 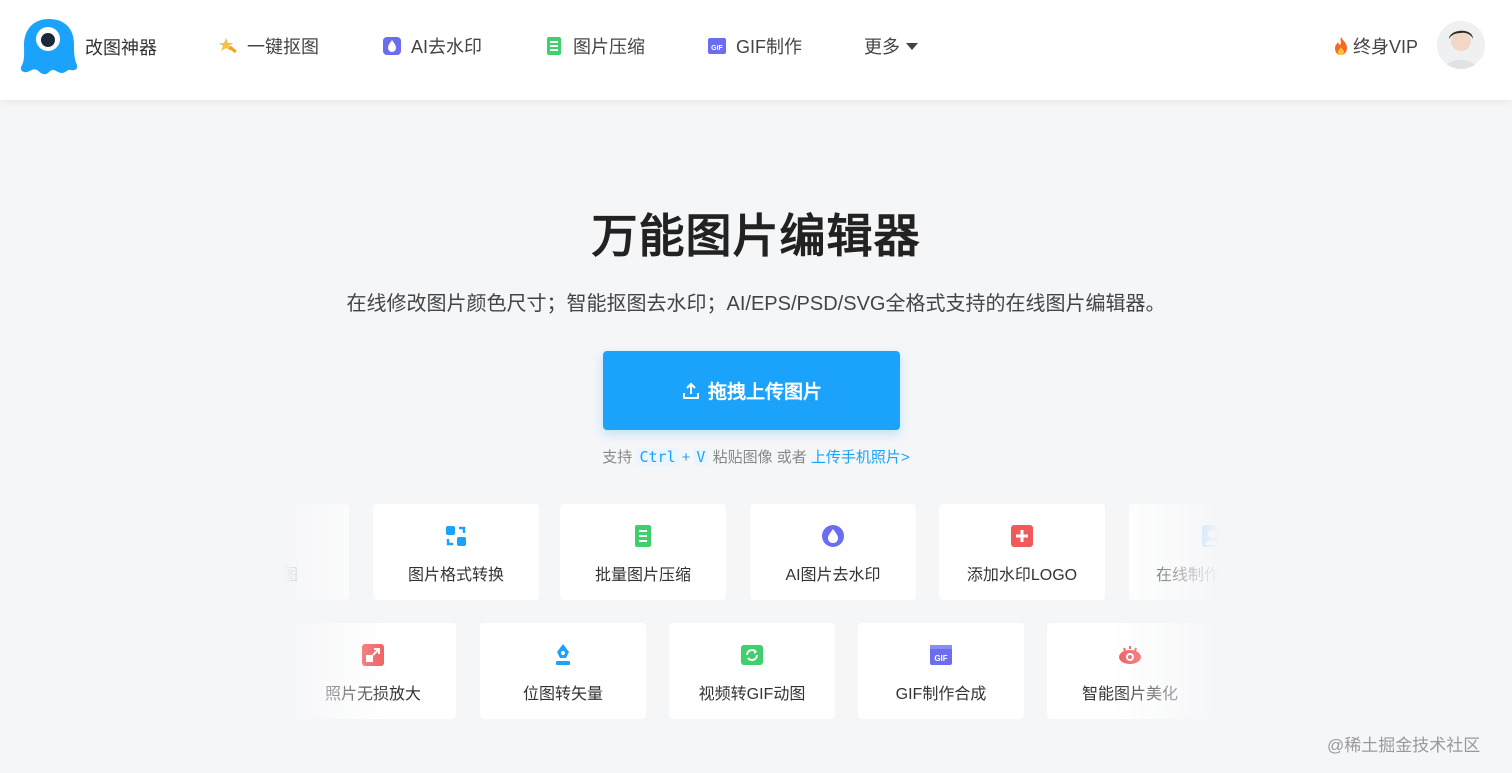 I want to click on tool-card-gif-maker: GIF GIF制作合成, so click(x=941, y=671).